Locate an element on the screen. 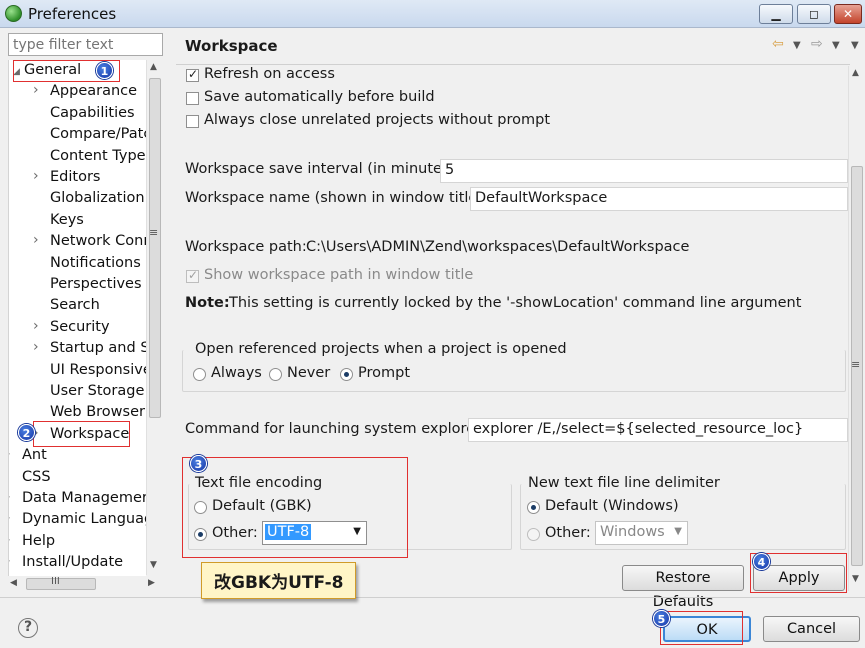 This screenshot has width=865, height=648. radio-always-label: Always is located at coordinates (236, 373).